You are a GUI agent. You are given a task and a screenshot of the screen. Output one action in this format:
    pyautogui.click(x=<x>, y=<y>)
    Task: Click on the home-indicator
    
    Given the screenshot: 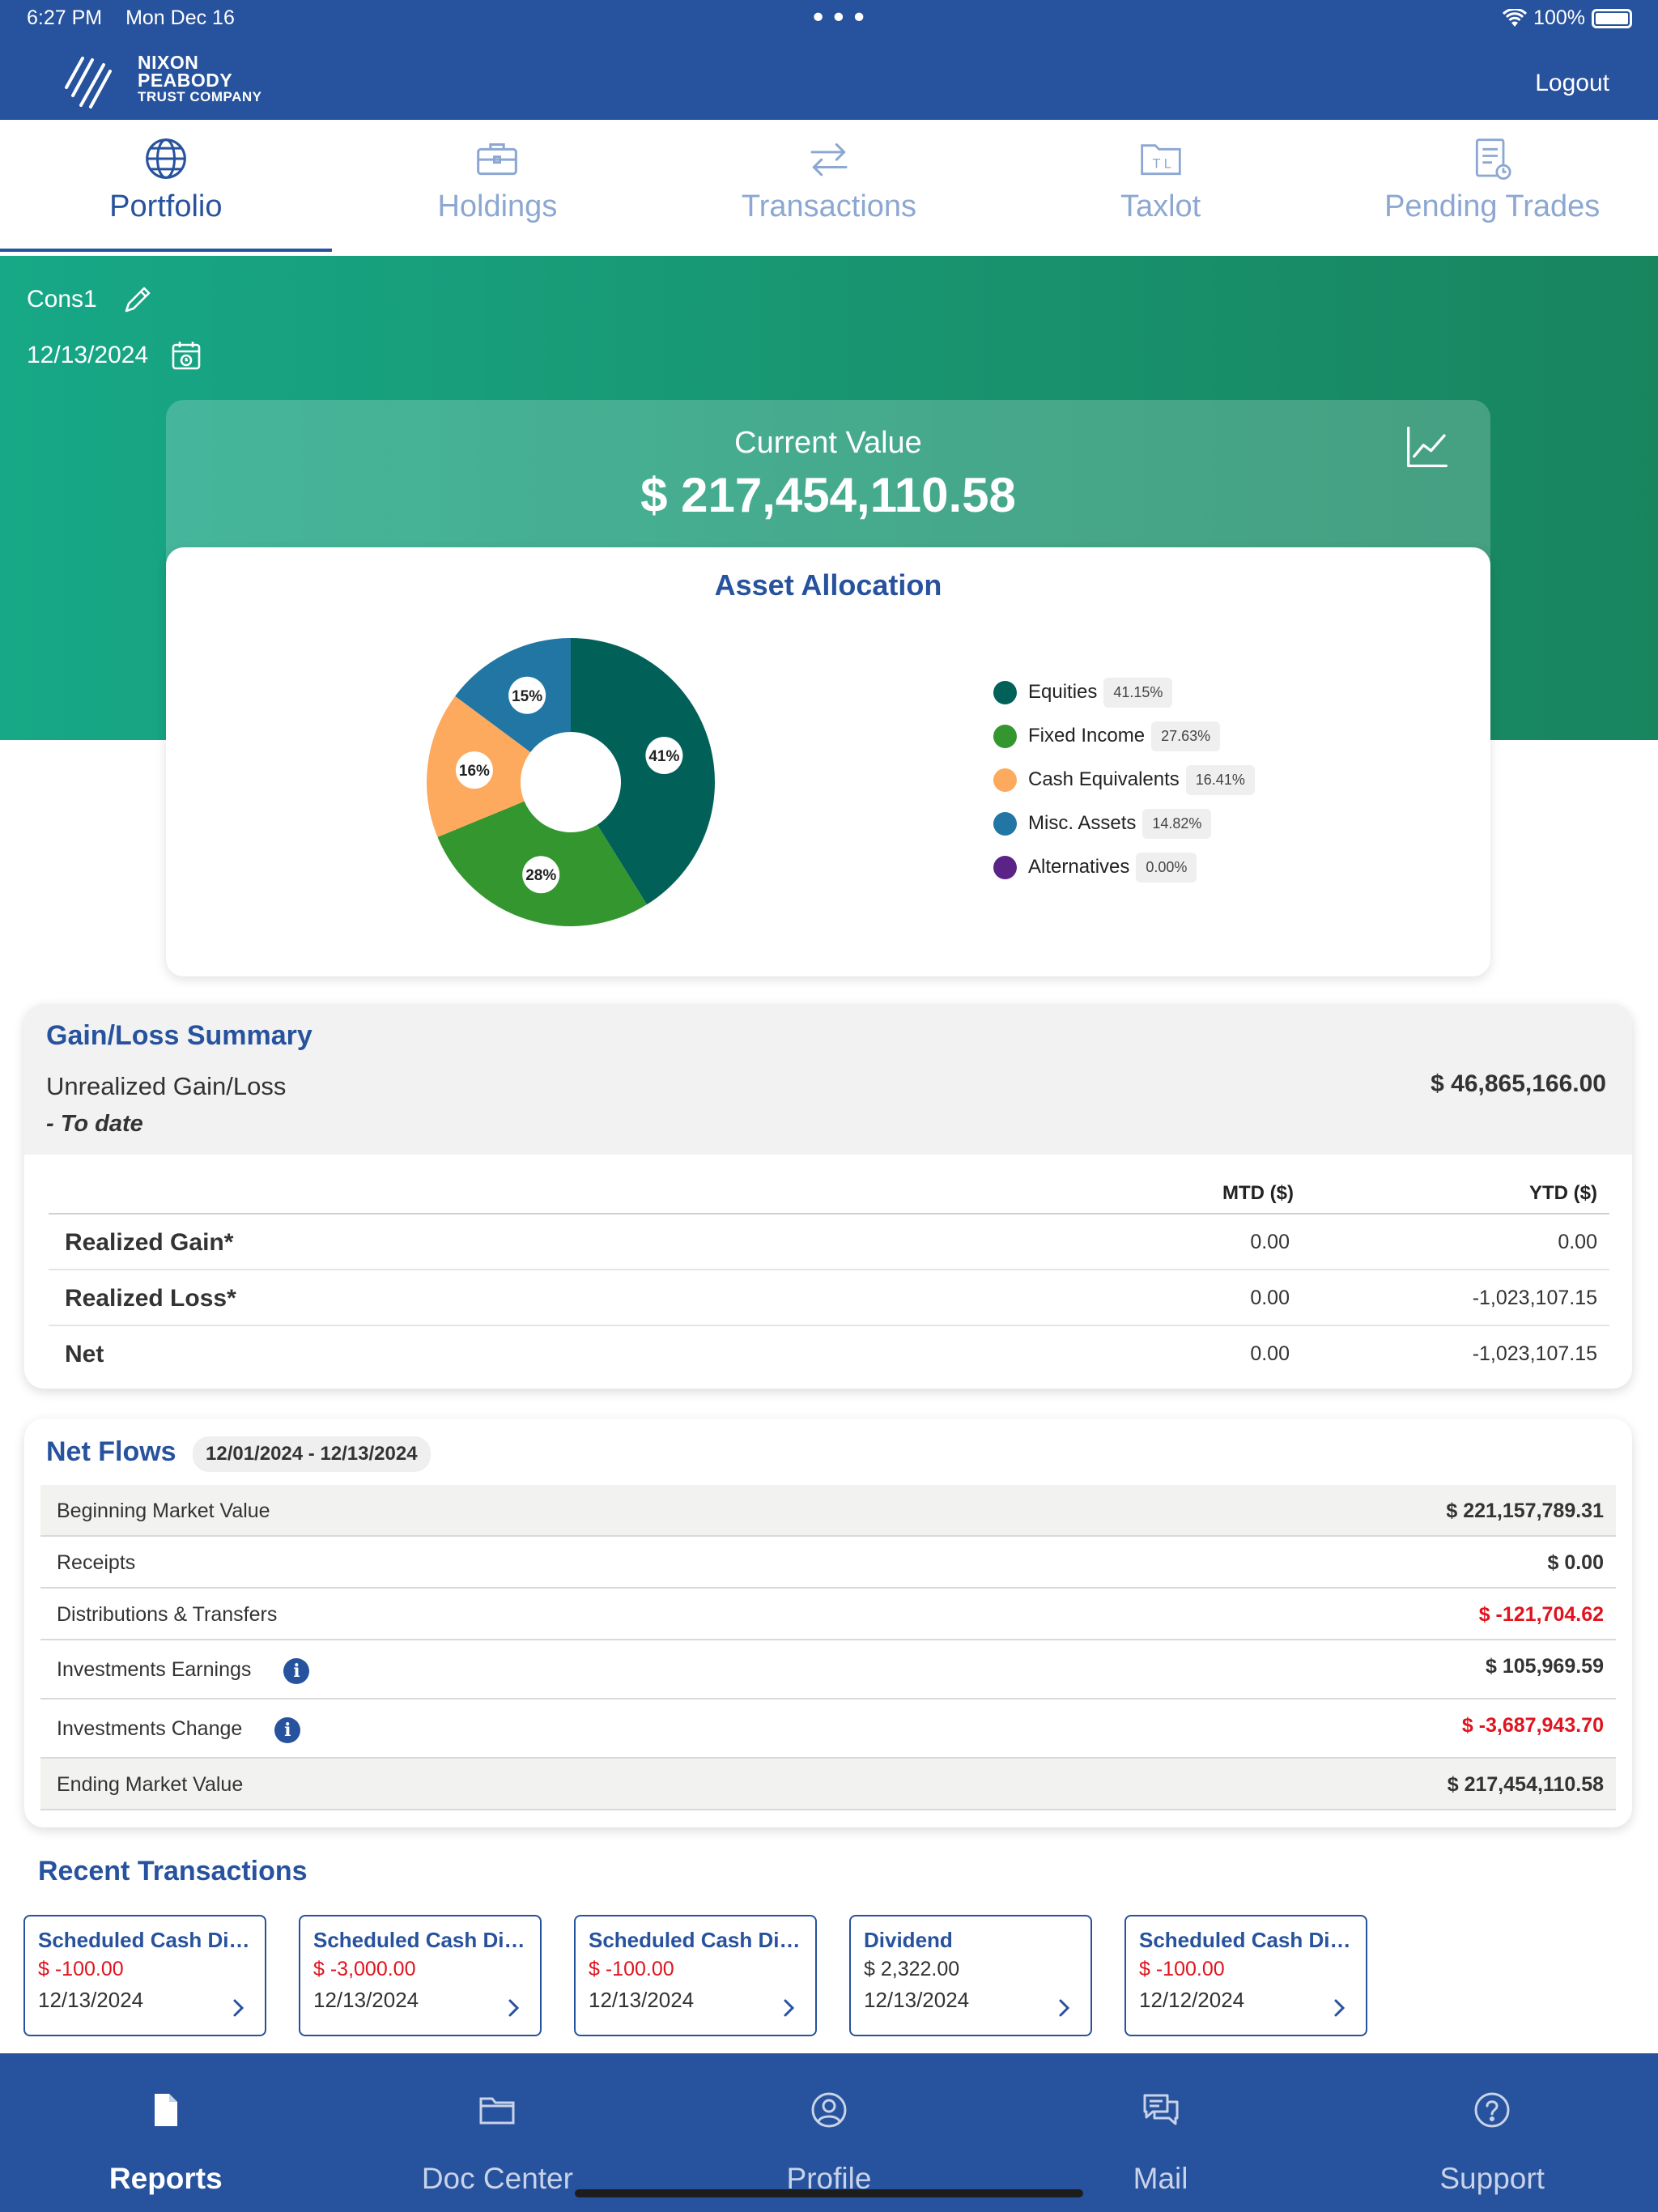 What is the action you would take?
    pyautogui.click(x=829, y=2193)
    